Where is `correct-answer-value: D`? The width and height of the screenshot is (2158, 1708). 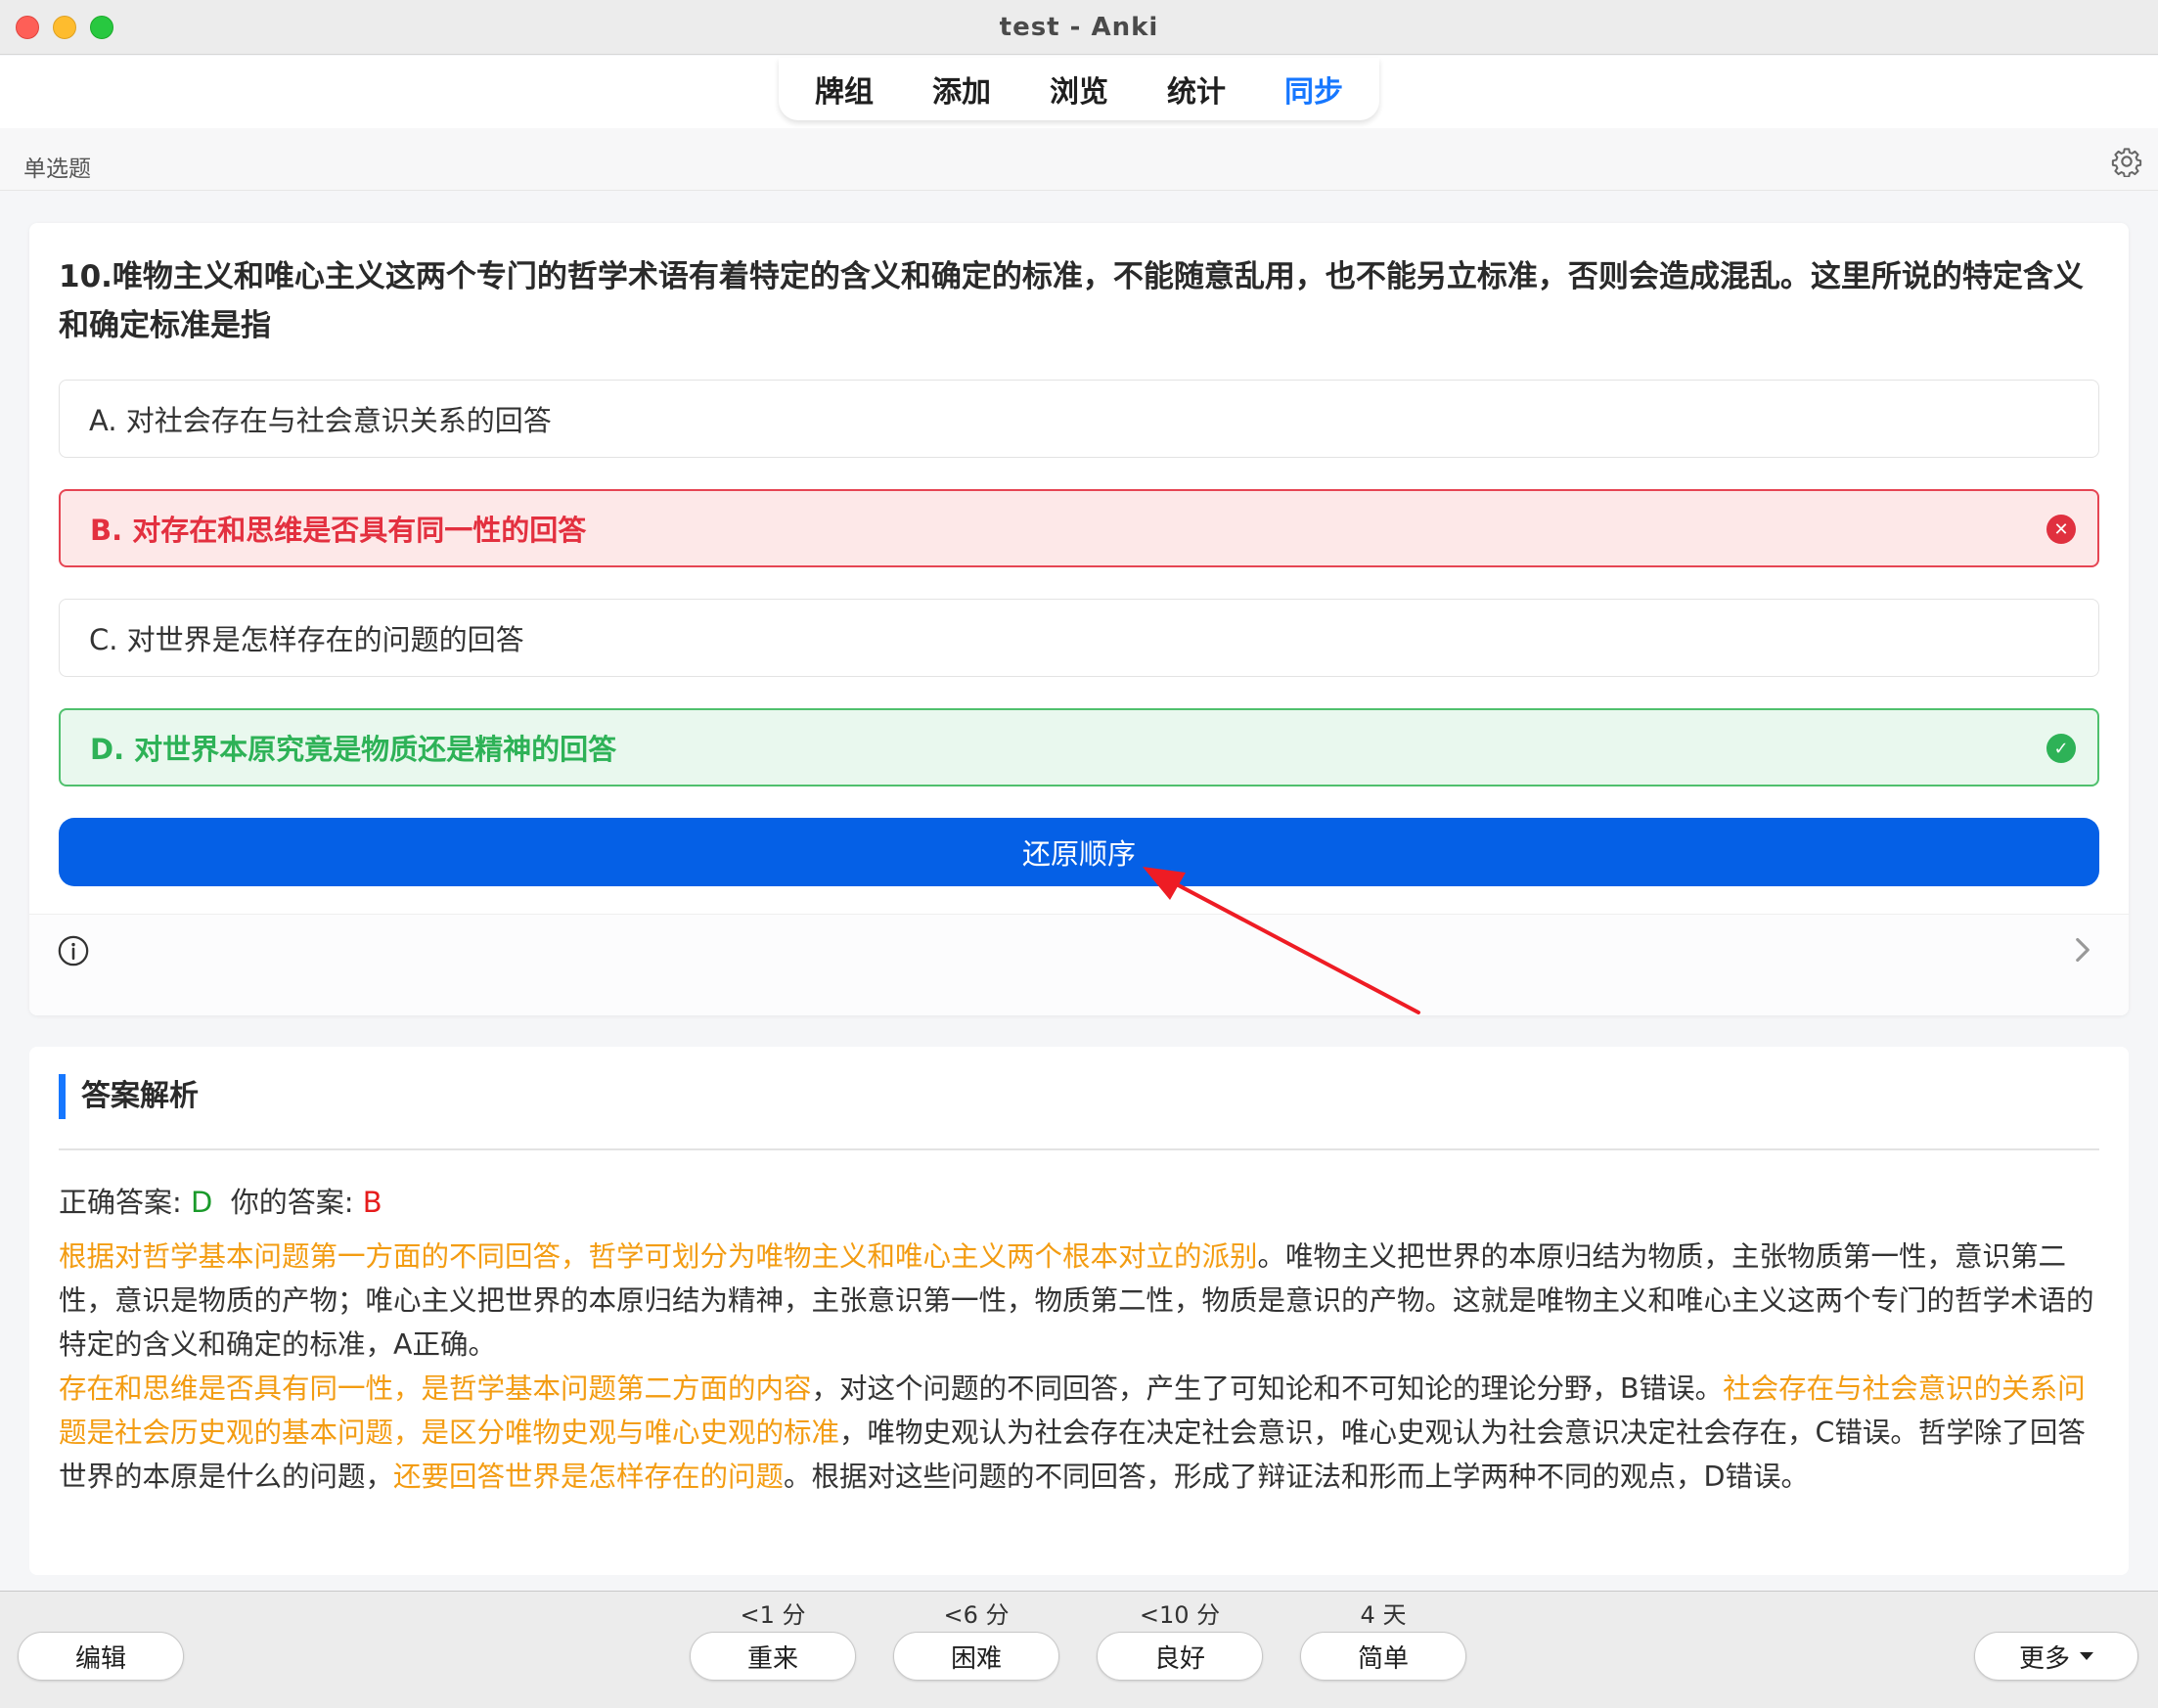 correct-answer-value: D is located at coordinates (202, 1202).